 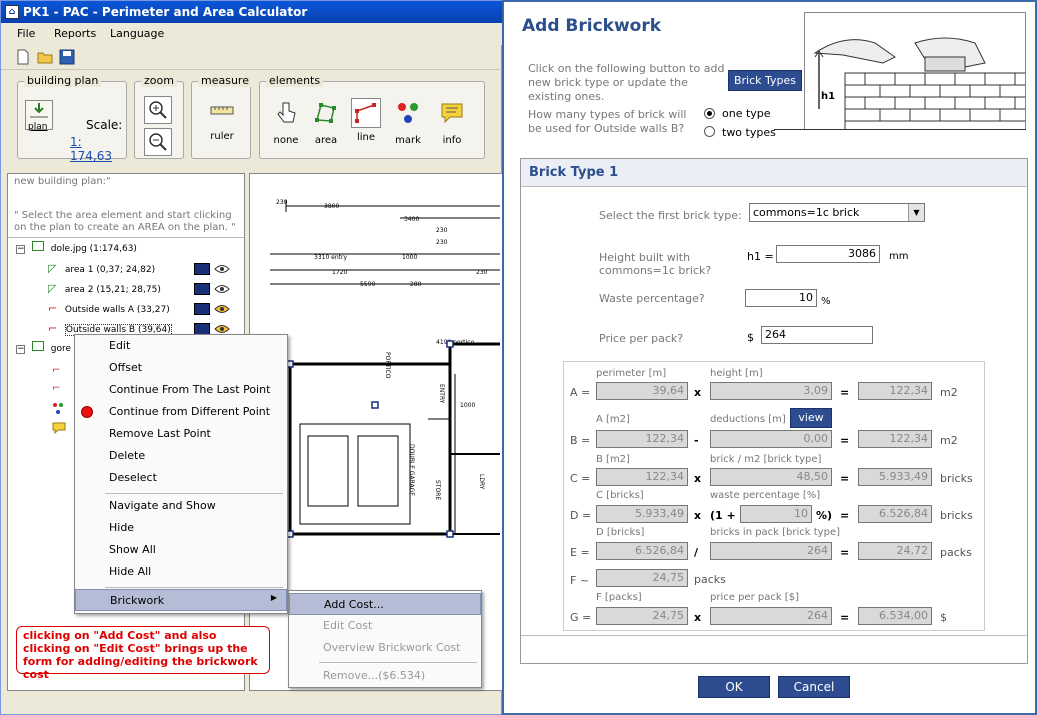 I want to click on brick-type-select: commons=1c brick ▼, so click(x=837, y=212).